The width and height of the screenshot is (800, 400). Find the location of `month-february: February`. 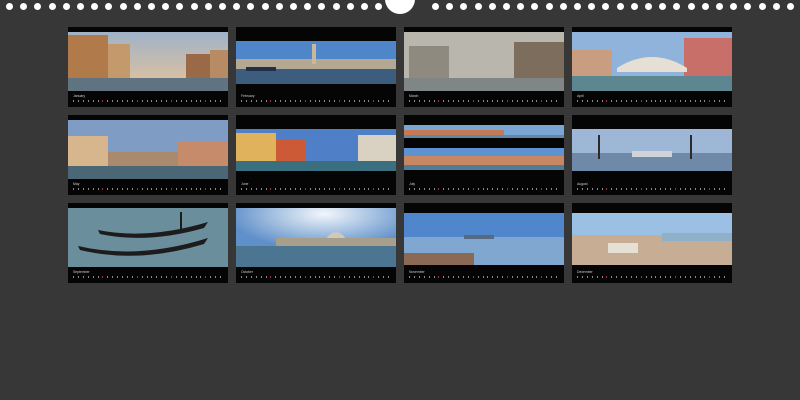

month-february: February is located at coordinates (316, 67).